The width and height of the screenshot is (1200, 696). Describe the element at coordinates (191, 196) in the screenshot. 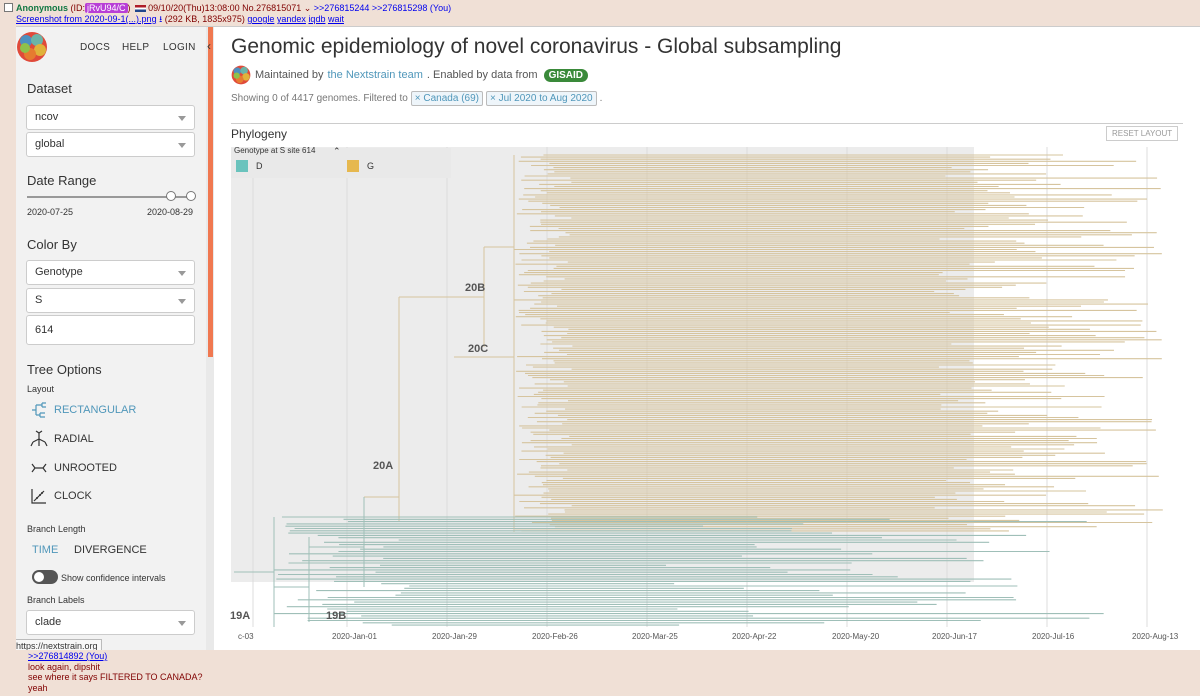

I see `date-slider-handle-end` at that location.